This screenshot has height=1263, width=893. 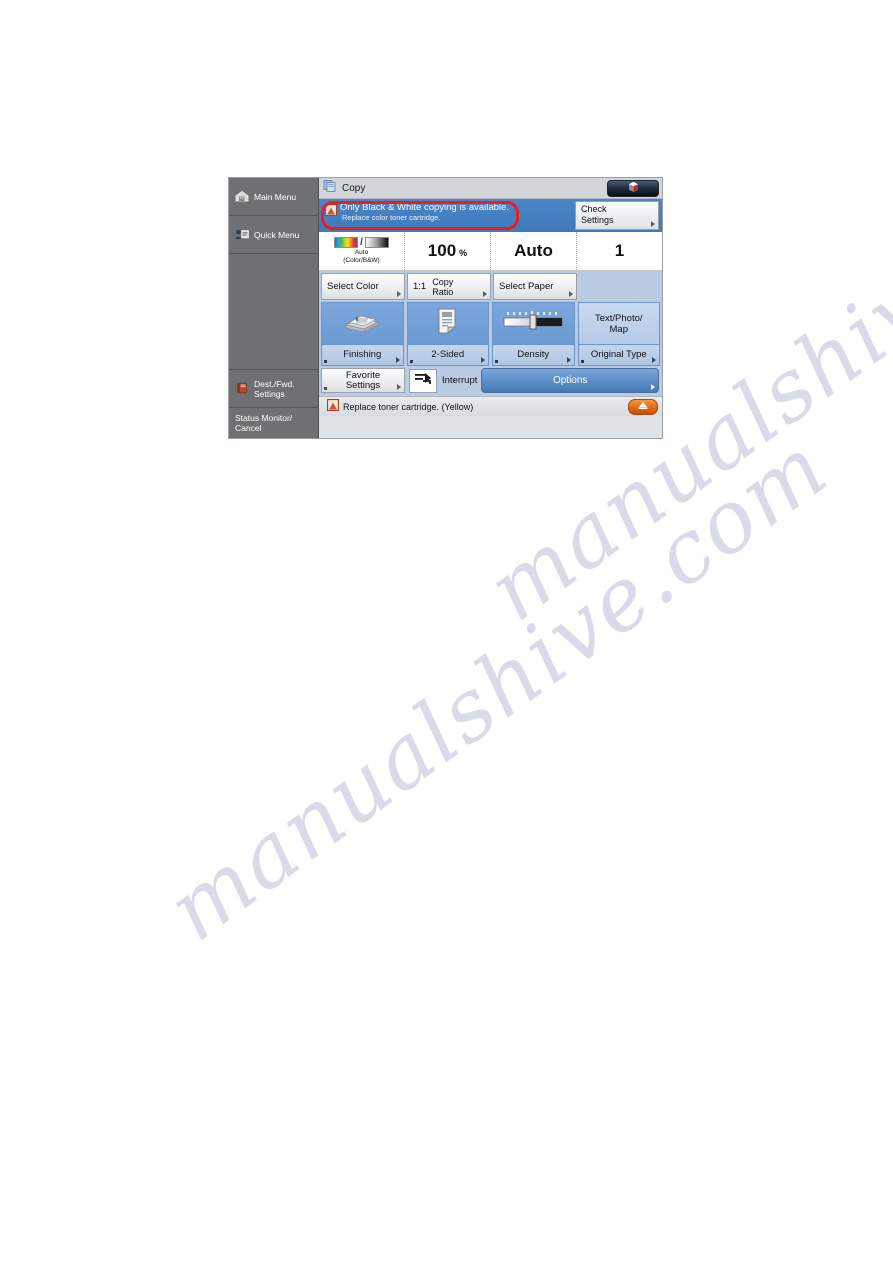 I want to click on copy-ratio-label: Copy Ratio, so click(x=443, y=286).